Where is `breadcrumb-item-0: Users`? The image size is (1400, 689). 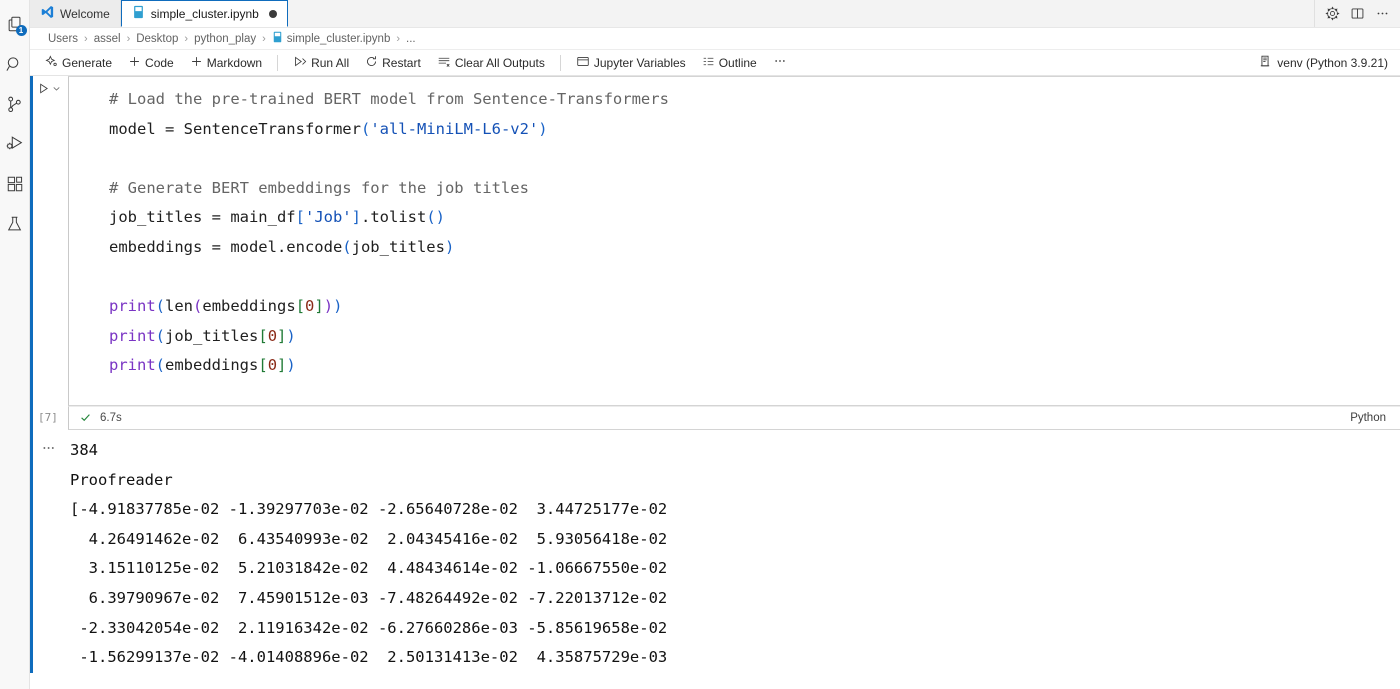
breadcrumb-item-0: Users is located at coordinates (63, 39).